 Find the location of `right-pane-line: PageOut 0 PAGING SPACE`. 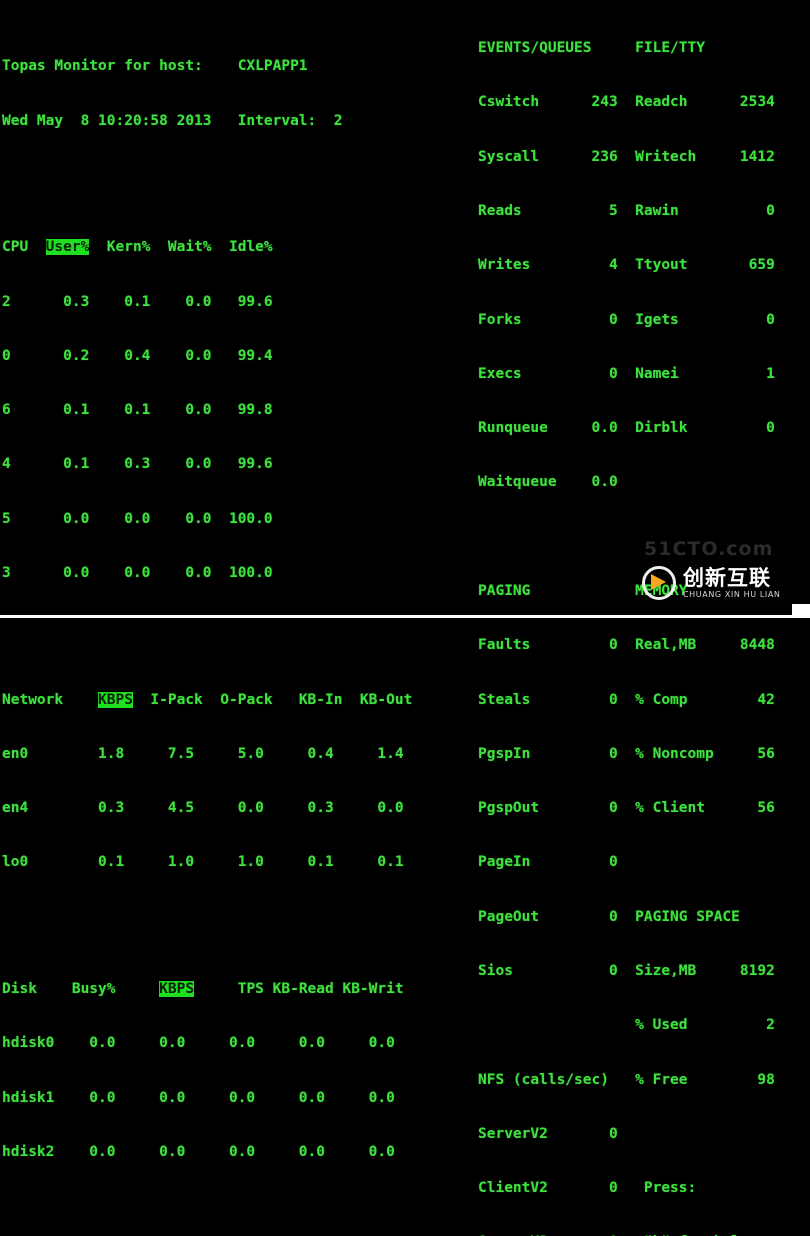

right-pane-line: PageOut 0 PAGING SPACE is located at coordinates (609, 916).